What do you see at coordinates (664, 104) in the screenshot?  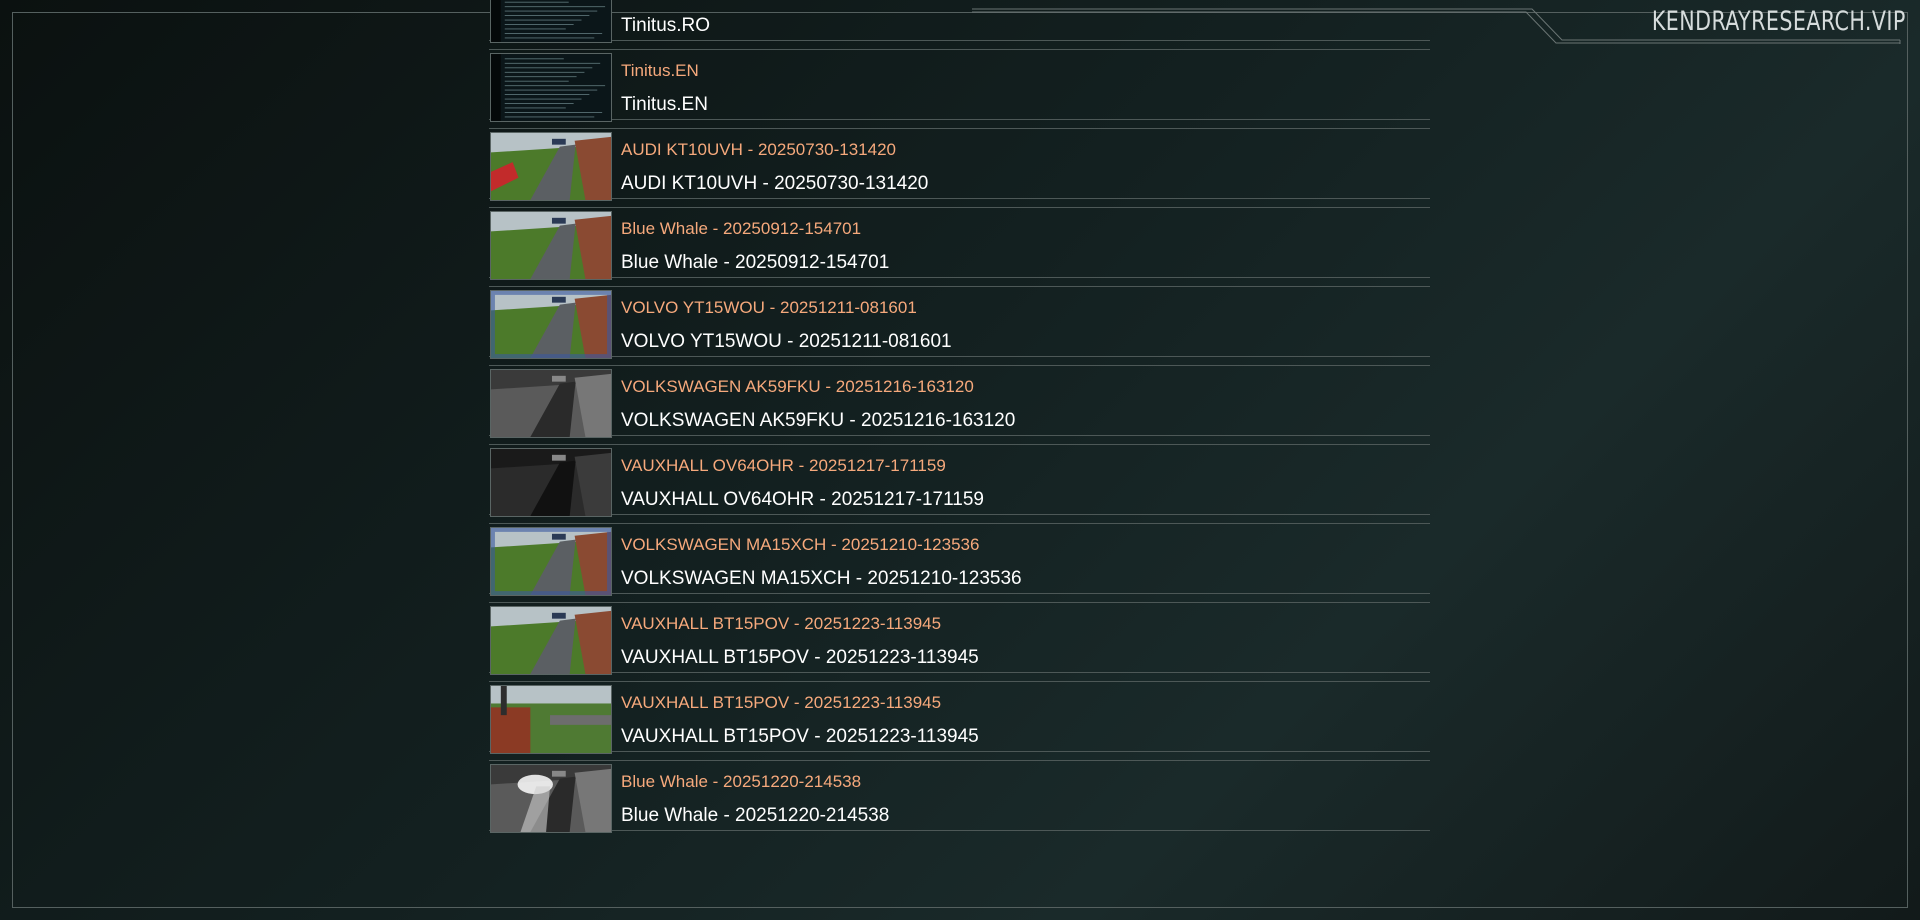 I see `item-subtitle: Tinitus.EN` at bounding box center [664, 104].